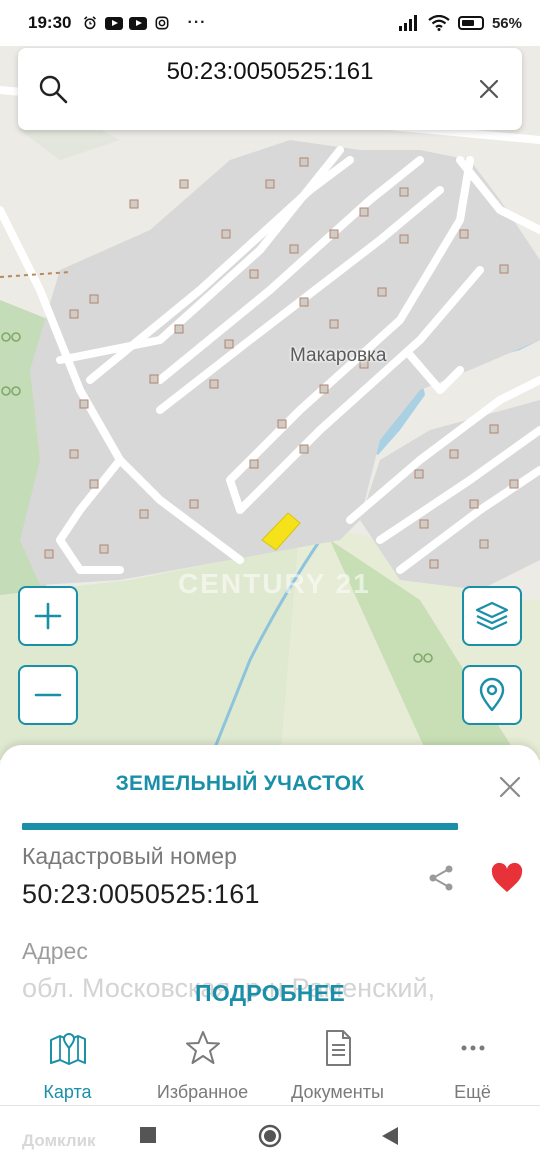  What do you see at coordinates (506, 23) in the screenshot?
I see `battery-percent: 56%` at bounding box center [506, 23].